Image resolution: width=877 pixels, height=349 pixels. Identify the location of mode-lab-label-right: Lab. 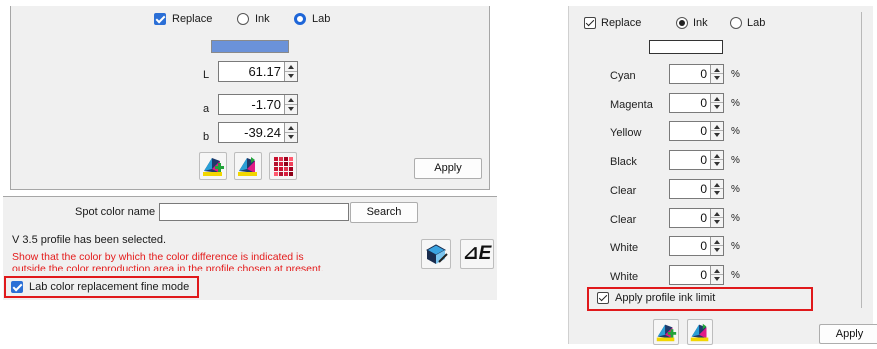
(756, 23).